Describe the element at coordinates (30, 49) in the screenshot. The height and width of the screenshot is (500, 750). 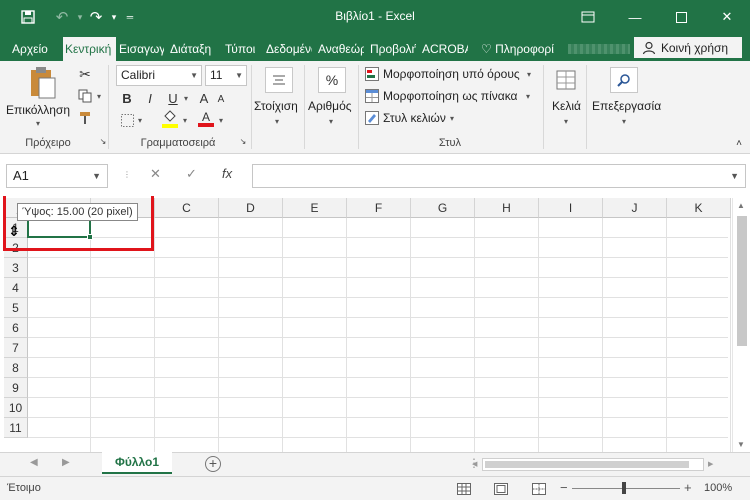
I see `tab-file: Αρχείο` at that location.